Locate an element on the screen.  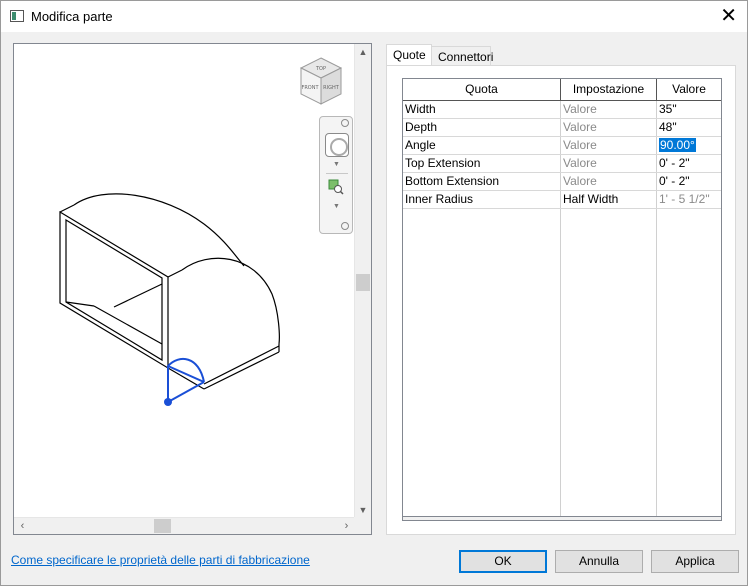
tab-quote: Quote is located at coordinates (409, 55).